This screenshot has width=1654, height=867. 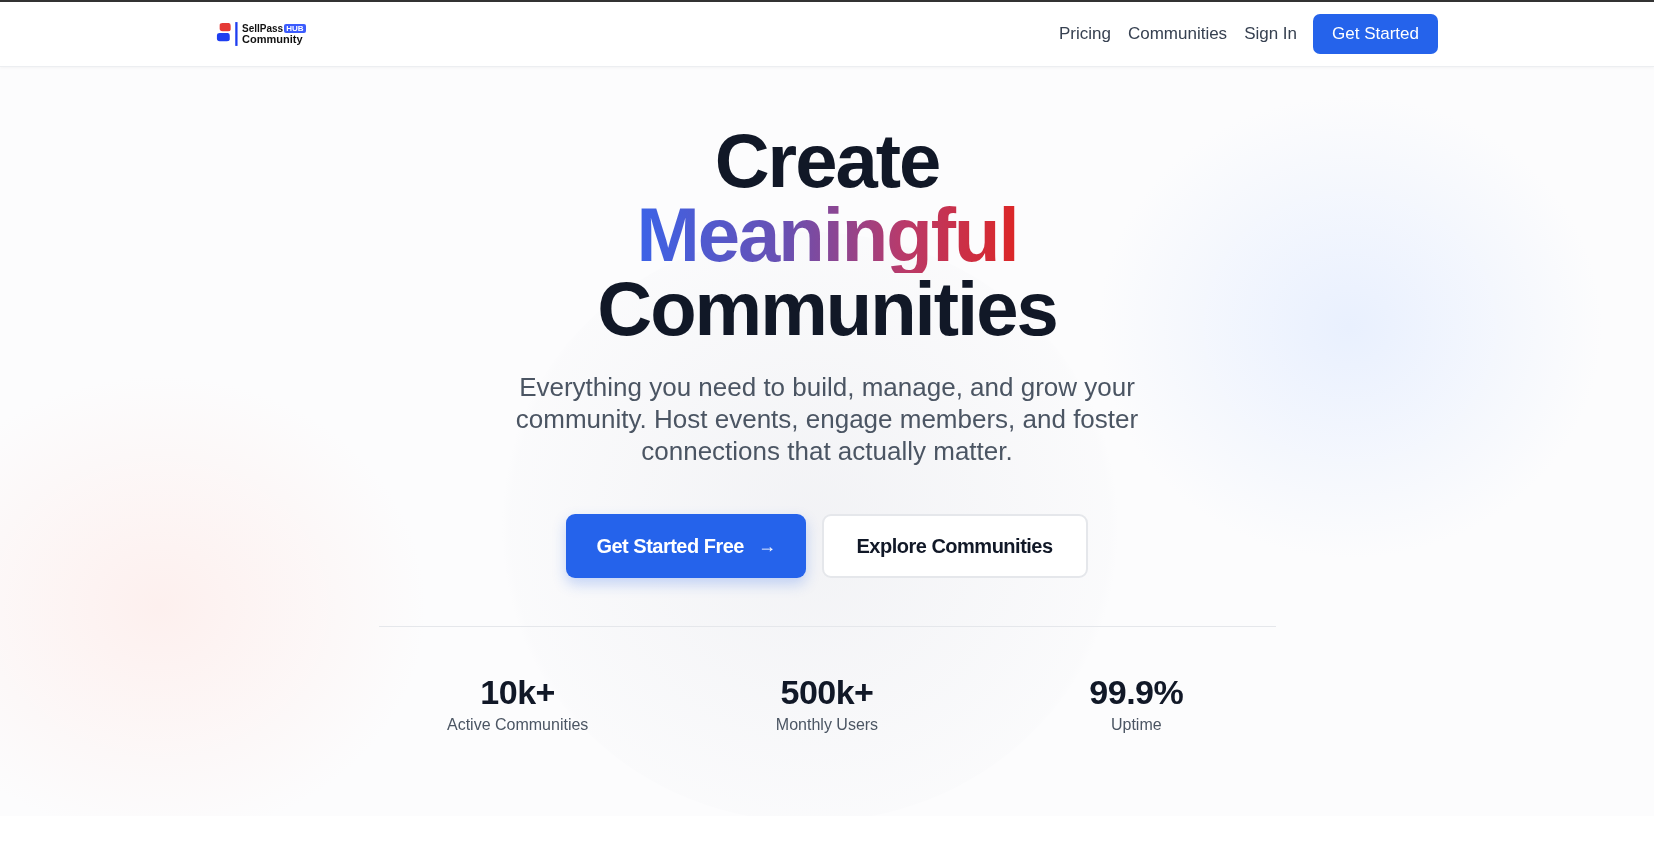 I want to click on hero-subtitle: Everything you need to build, manage, and grow your community. Host events, engage members, and foster connections that actually matter., so click(x=827, y=419).